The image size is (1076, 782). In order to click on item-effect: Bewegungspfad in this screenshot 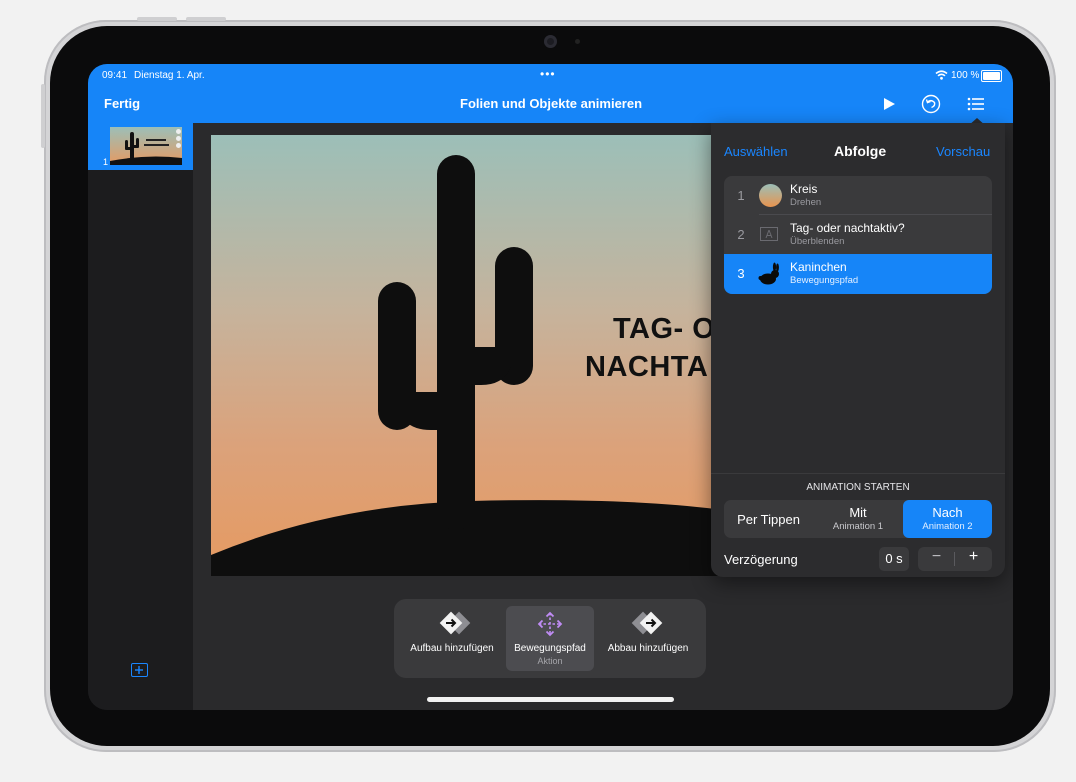, I will do `click(824, 280)`.